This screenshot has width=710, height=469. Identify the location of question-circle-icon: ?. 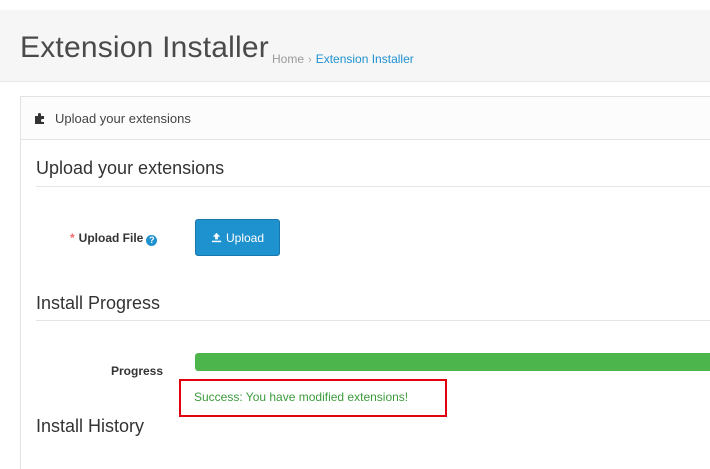
(152, 240).